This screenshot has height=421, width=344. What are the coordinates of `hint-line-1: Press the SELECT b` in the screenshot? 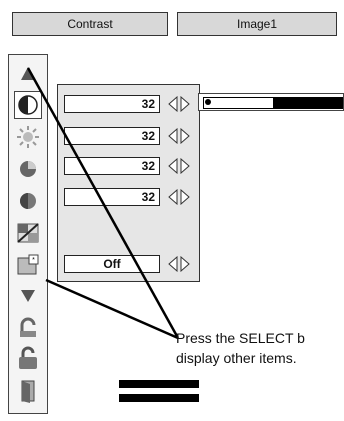 It's located at (240, 338).